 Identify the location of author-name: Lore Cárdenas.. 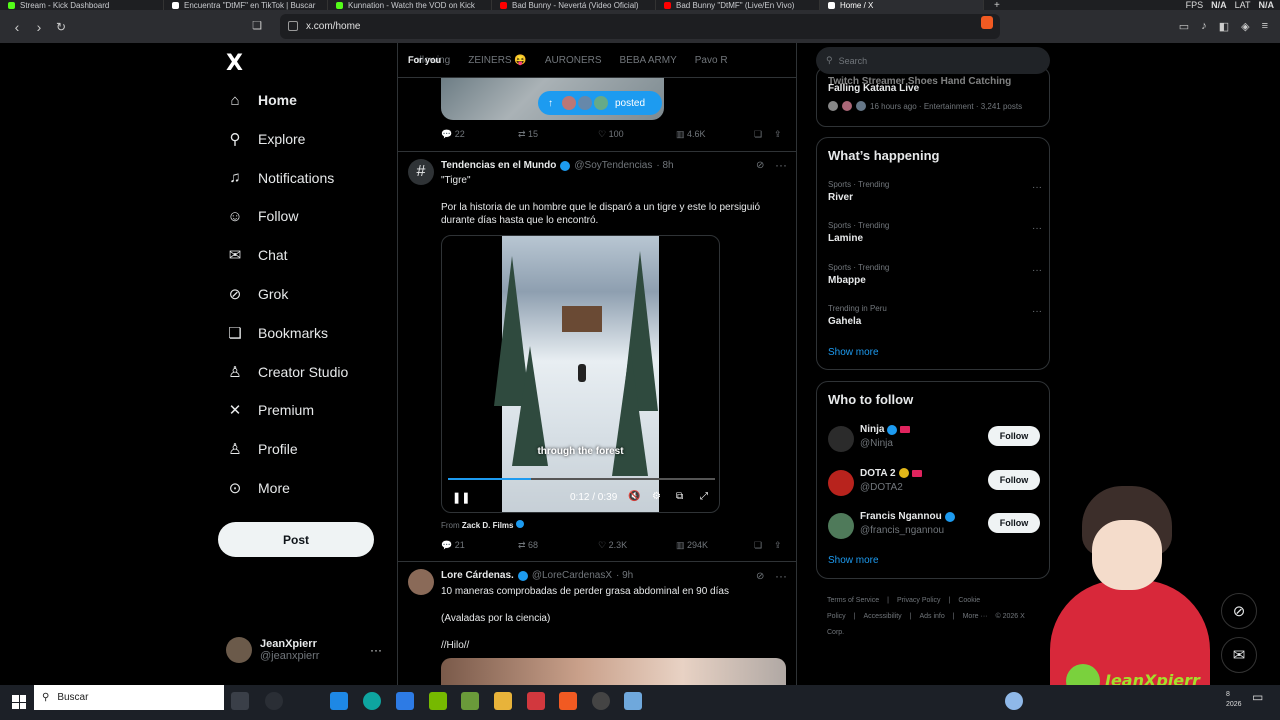
(477, 575).